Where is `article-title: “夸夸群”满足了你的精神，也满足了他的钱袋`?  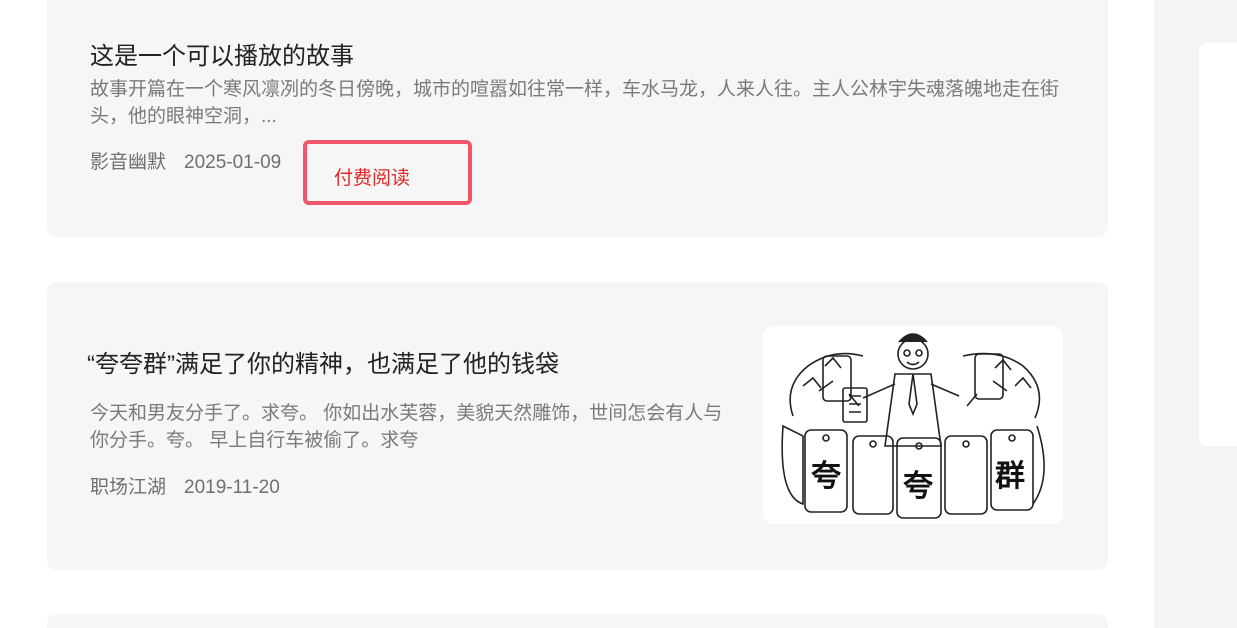 article-title: “夸夸群”满足了你的精神，也满足了他的钱袋 is located at coordinates (323, 365).